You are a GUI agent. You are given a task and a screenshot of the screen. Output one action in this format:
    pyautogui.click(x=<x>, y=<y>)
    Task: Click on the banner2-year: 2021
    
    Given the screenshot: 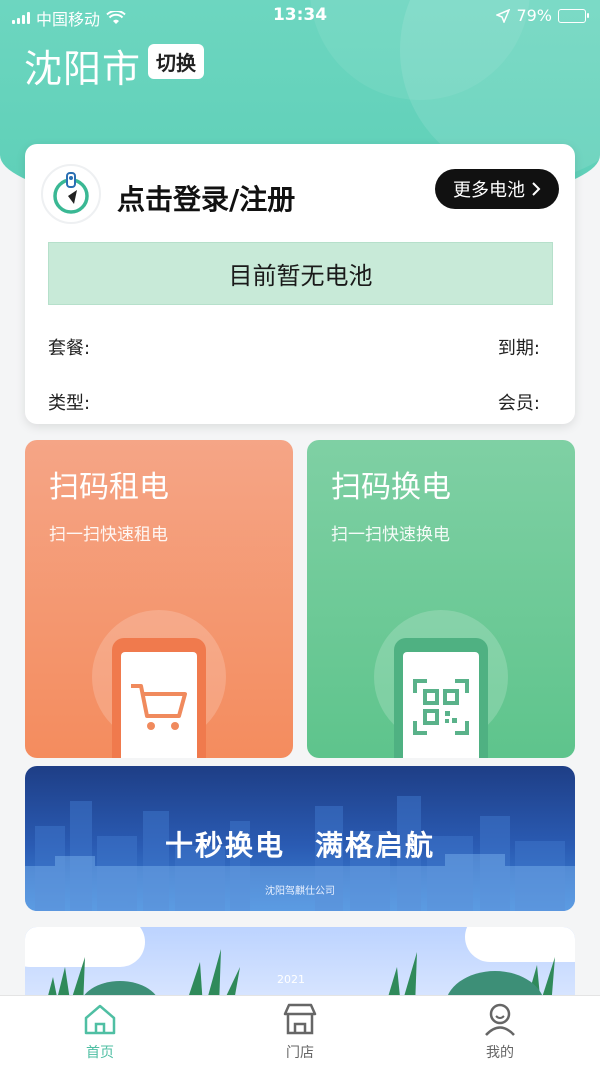 What is the action you would take?
    pyautogui.click(x=291, y=979)
    